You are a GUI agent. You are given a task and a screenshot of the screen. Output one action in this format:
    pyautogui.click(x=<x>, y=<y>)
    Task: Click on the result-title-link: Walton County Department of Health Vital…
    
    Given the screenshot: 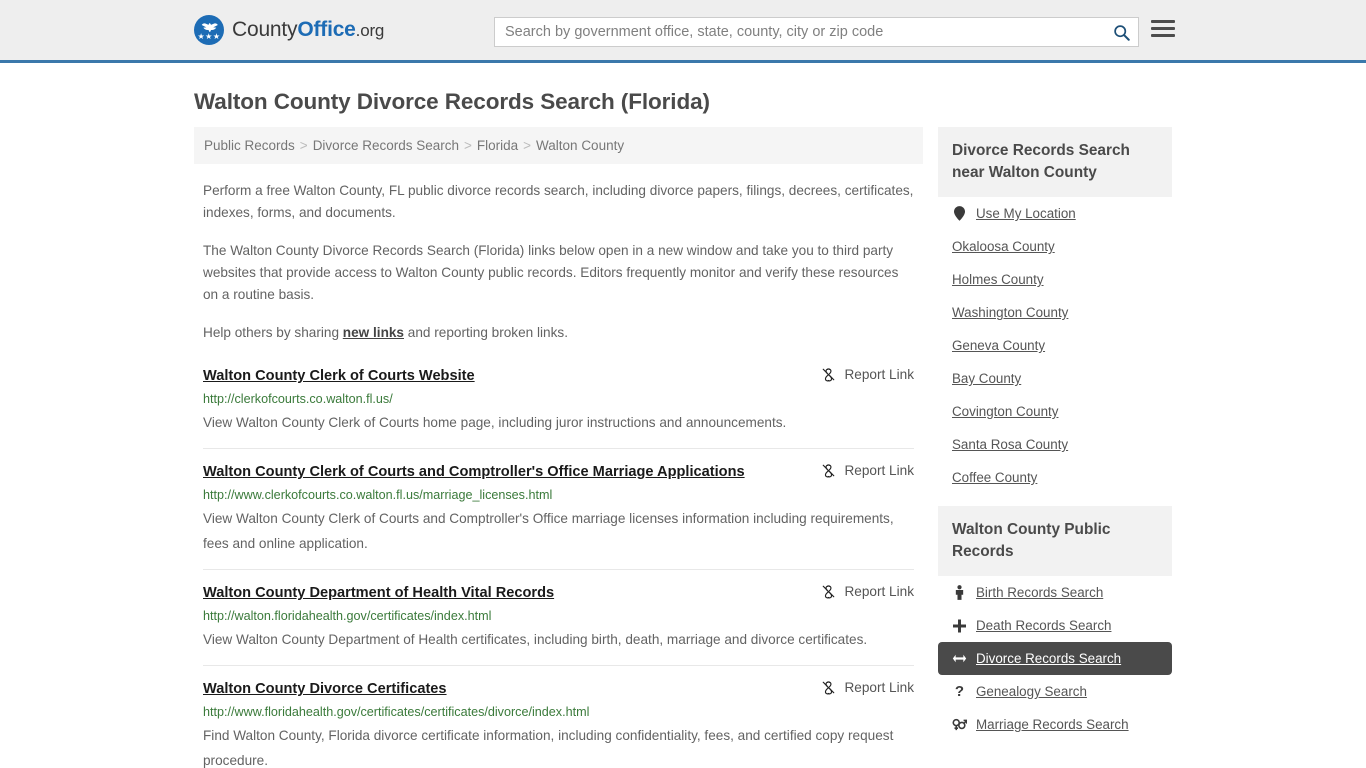 What is the action you would take?
    pyautogui.click(x=378, y=593)
    